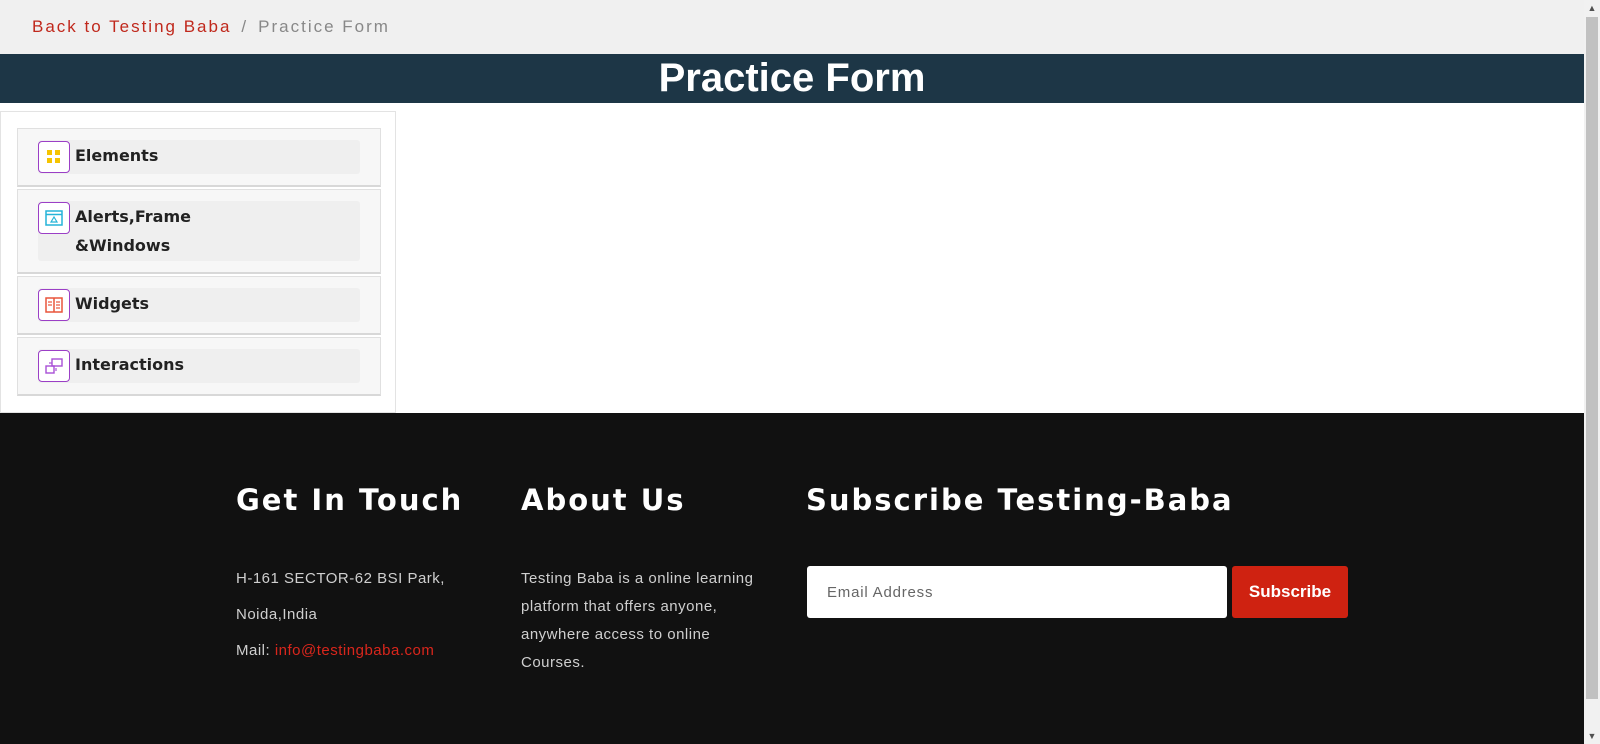 The width and height of the screenshot is (1600, 744). Describe the element at coordinates (1290, 592) in the screenshot. I see `subscribe-button: Subscribe` at that location.